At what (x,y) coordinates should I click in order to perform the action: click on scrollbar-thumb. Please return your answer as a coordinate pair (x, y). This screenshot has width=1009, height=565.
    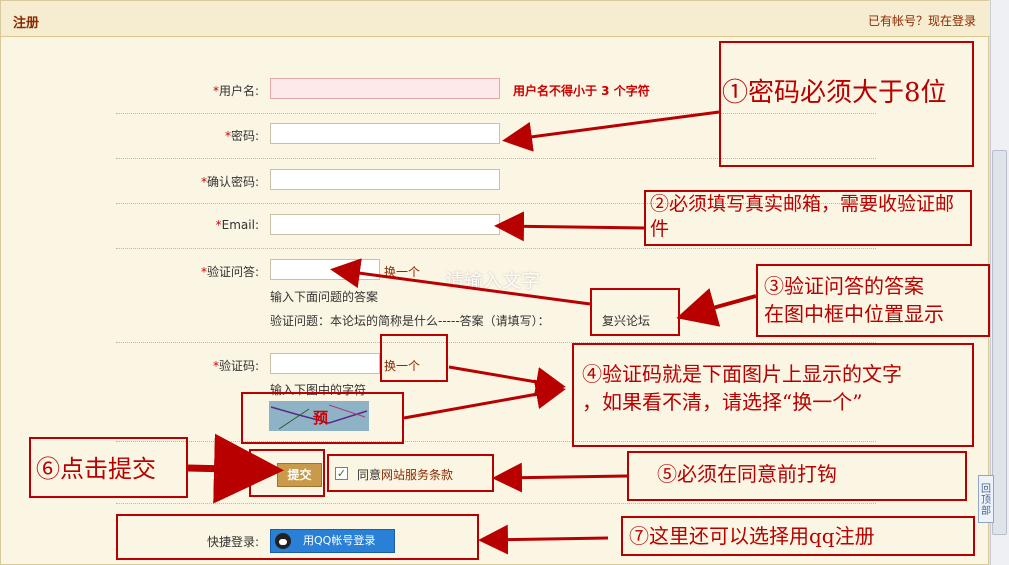
    Looking at the image, I should click on (999, 342).